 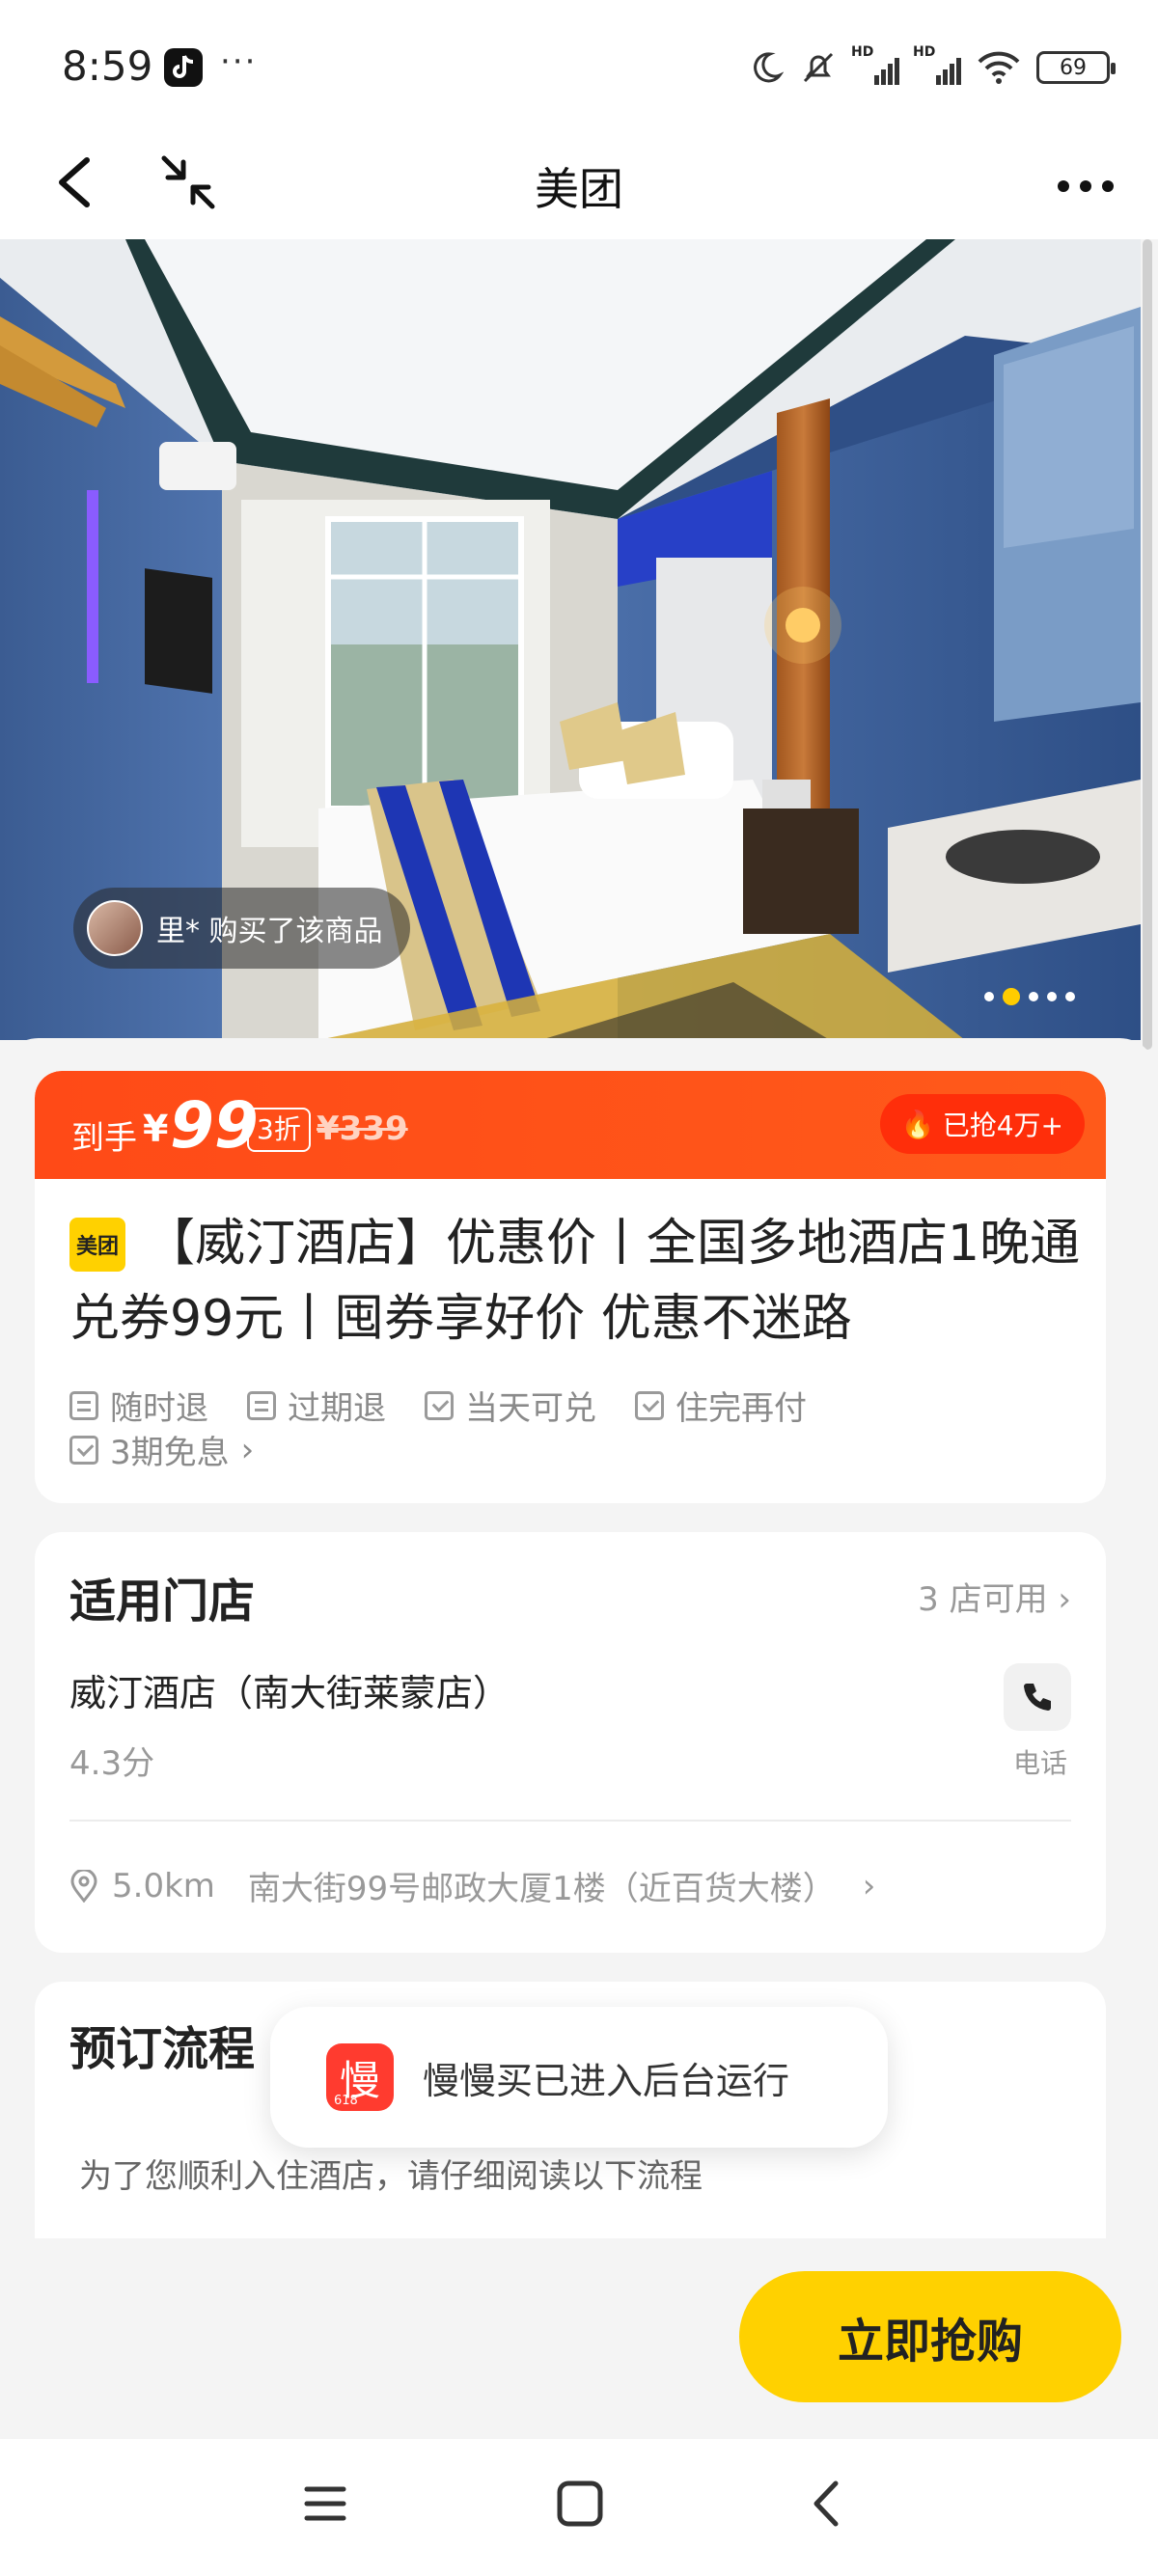 I want to click on discount-badge: 3折, so click(x=279, y=1130).